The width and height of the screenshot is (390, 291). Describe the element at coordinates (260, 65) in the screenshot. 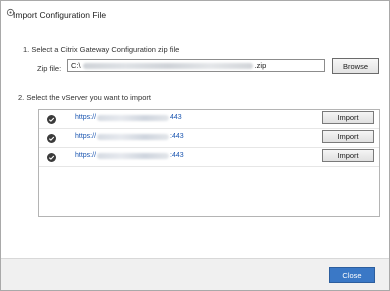

I see `zip-path-suffix: .zip` at that location.